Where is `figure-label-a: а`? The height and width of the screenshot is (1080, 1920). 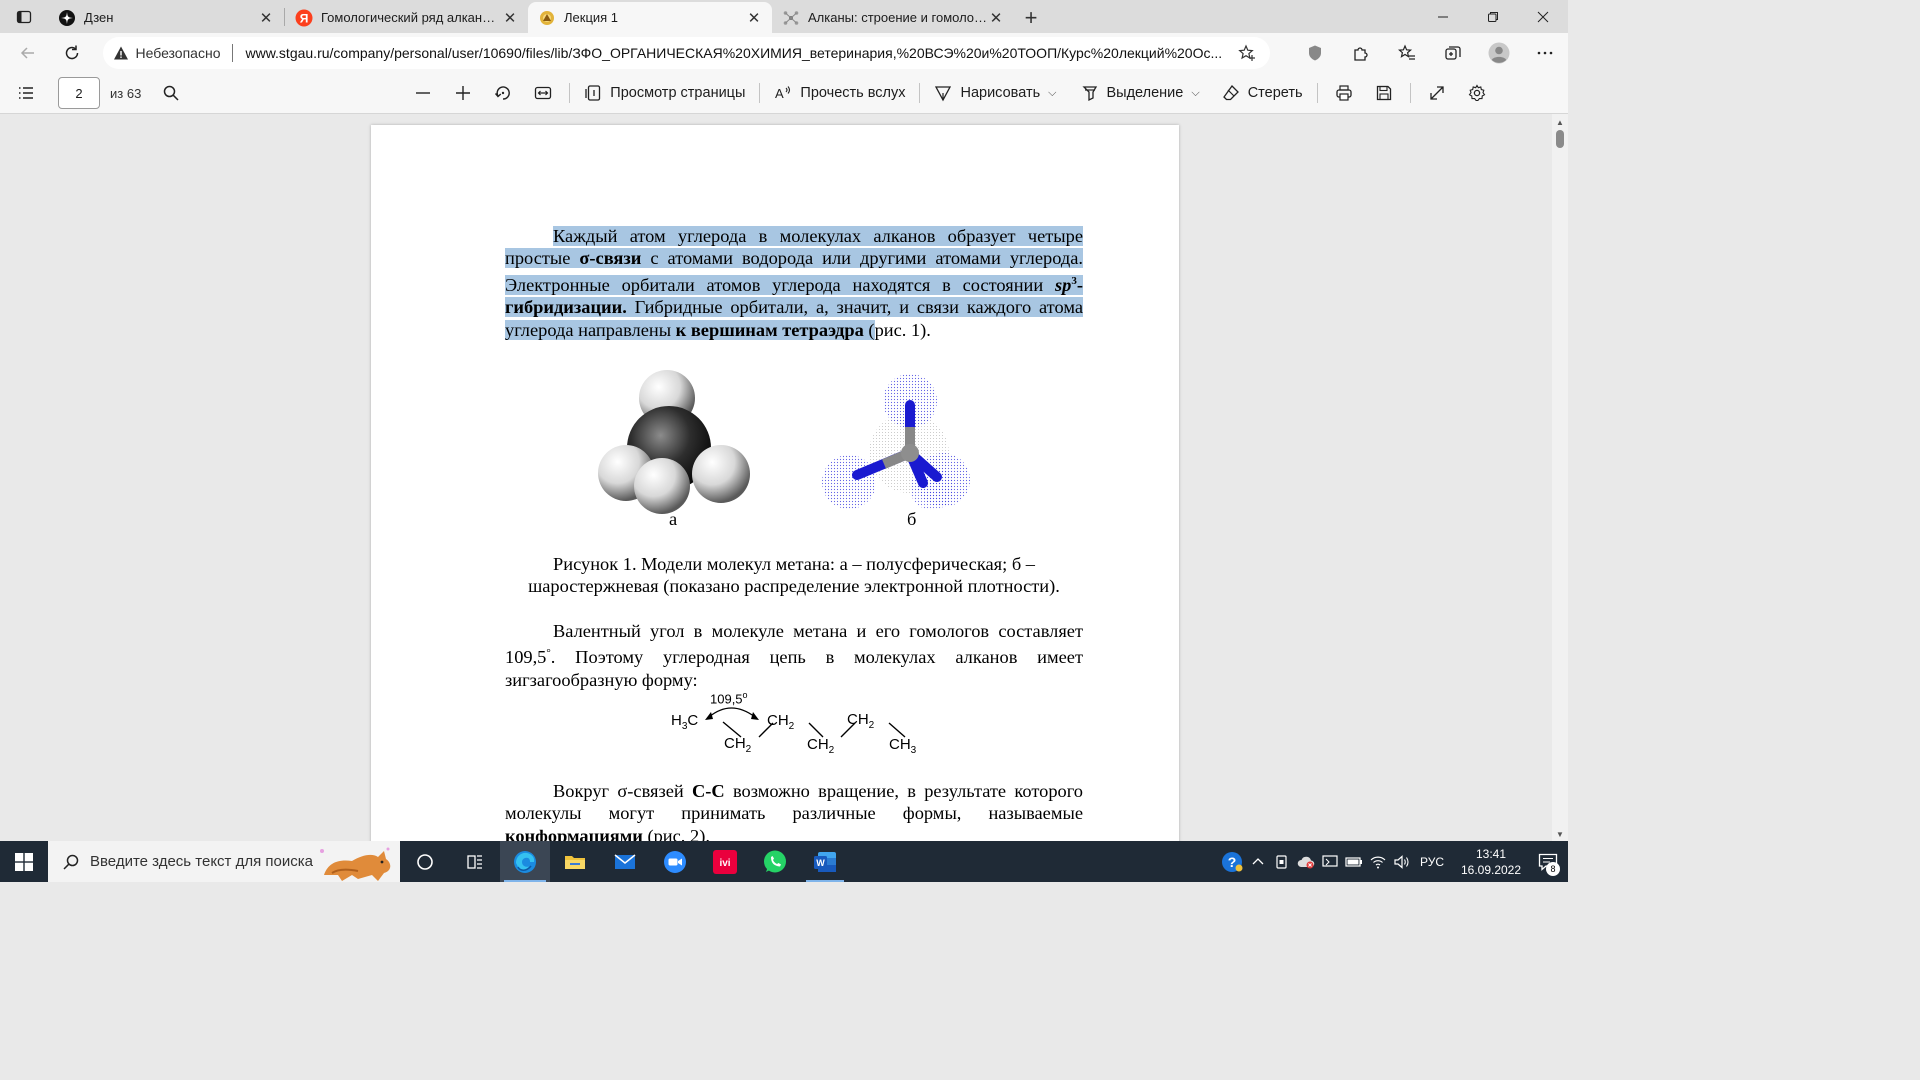
figure-label-a: а is located at coordinates (673, 519).